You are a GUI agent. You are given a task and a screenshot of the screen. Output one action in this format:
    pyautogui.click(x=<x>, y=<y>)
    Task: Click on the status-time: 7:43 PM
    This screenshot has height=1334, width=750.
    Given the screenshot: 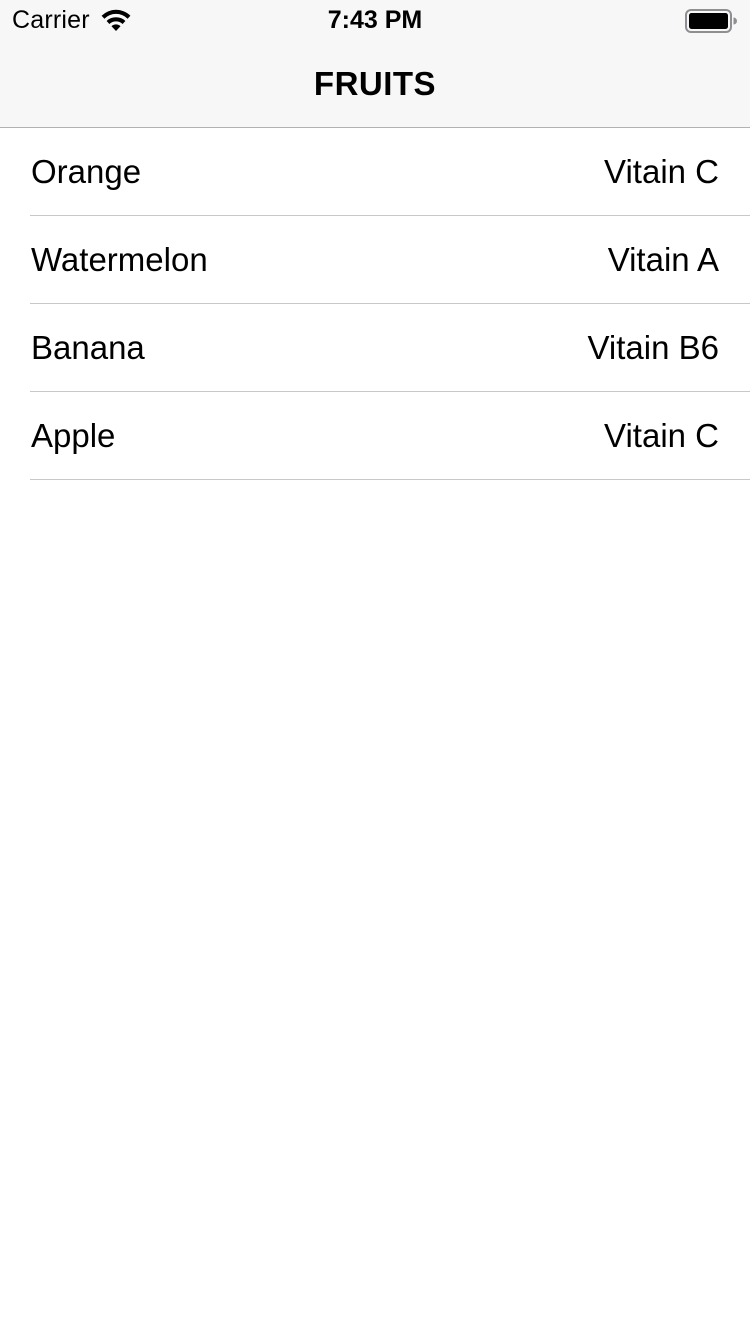 What is the action you would take?
    pyautogui.click(x=375, y=20)
    